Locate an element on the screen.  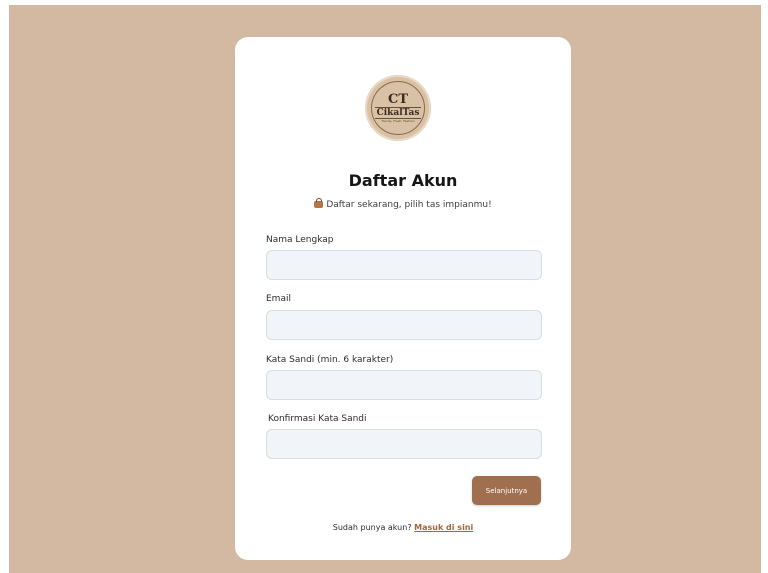
password-input is located at coordinates (404, 385).